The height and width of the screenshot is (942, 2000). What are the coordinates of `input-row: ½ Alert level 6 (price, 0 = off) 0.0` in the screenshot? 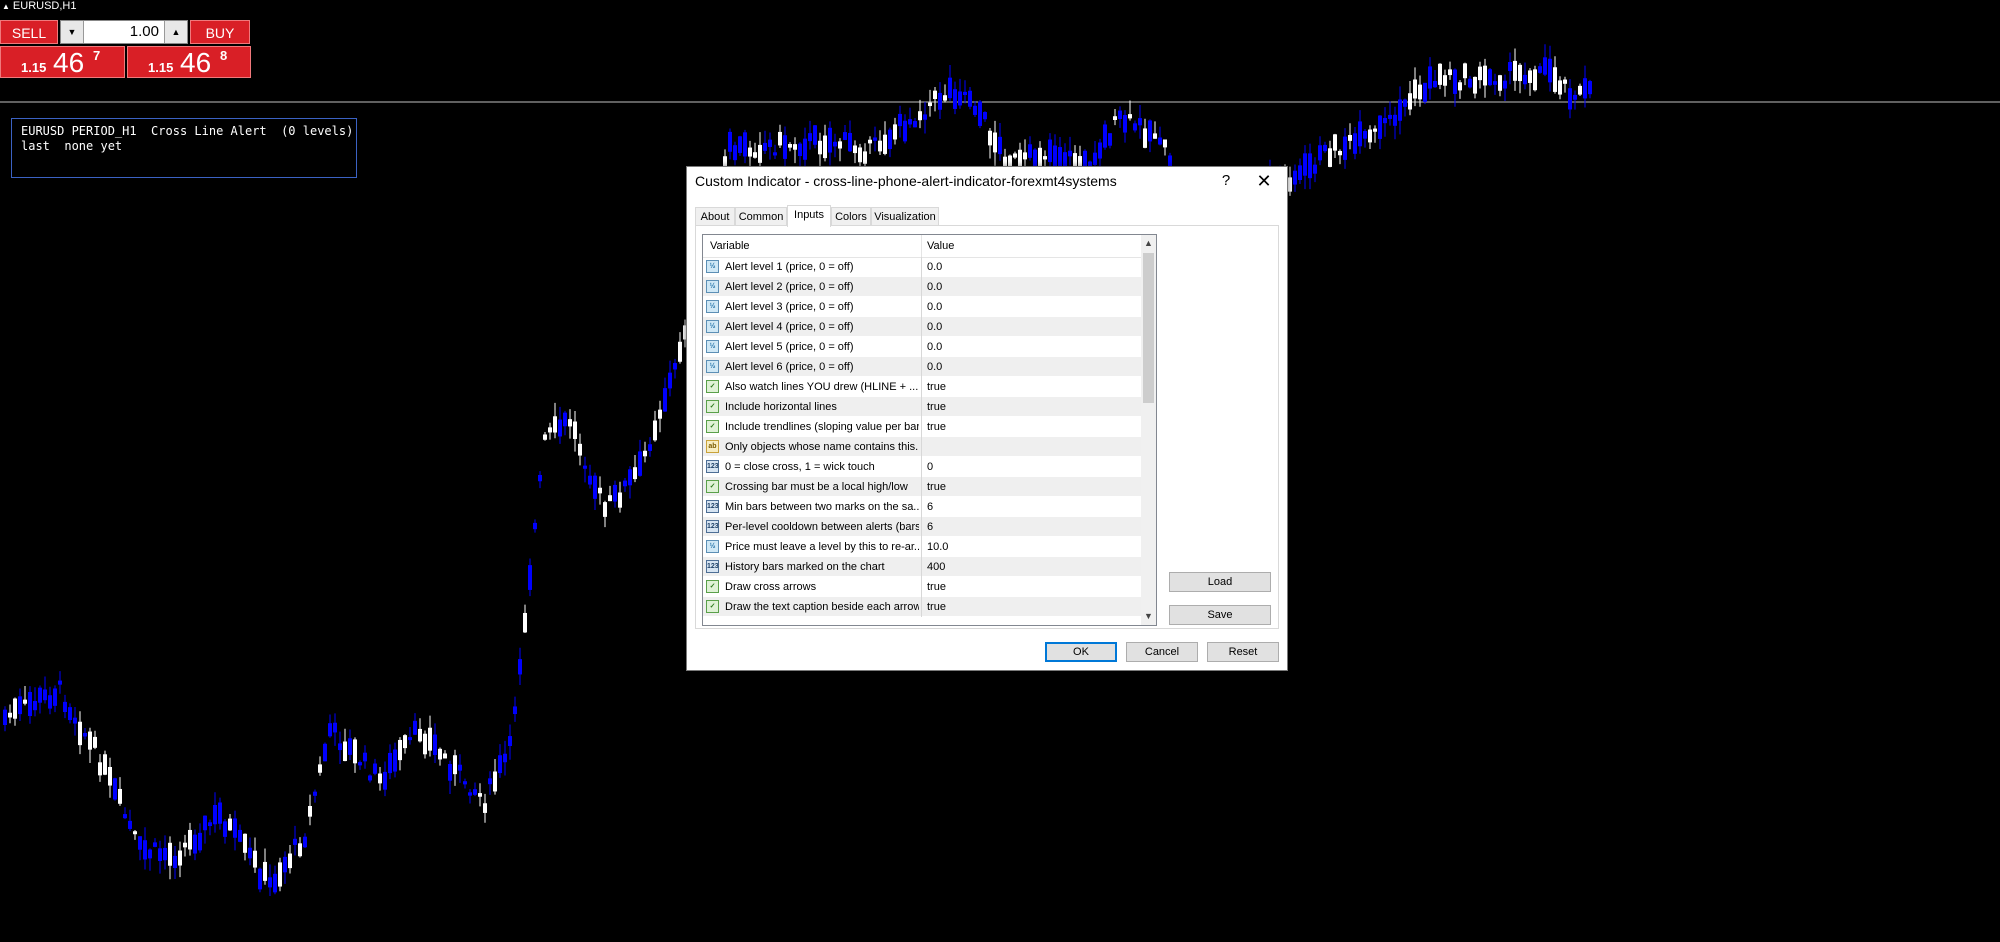 It's located at (922, 367).